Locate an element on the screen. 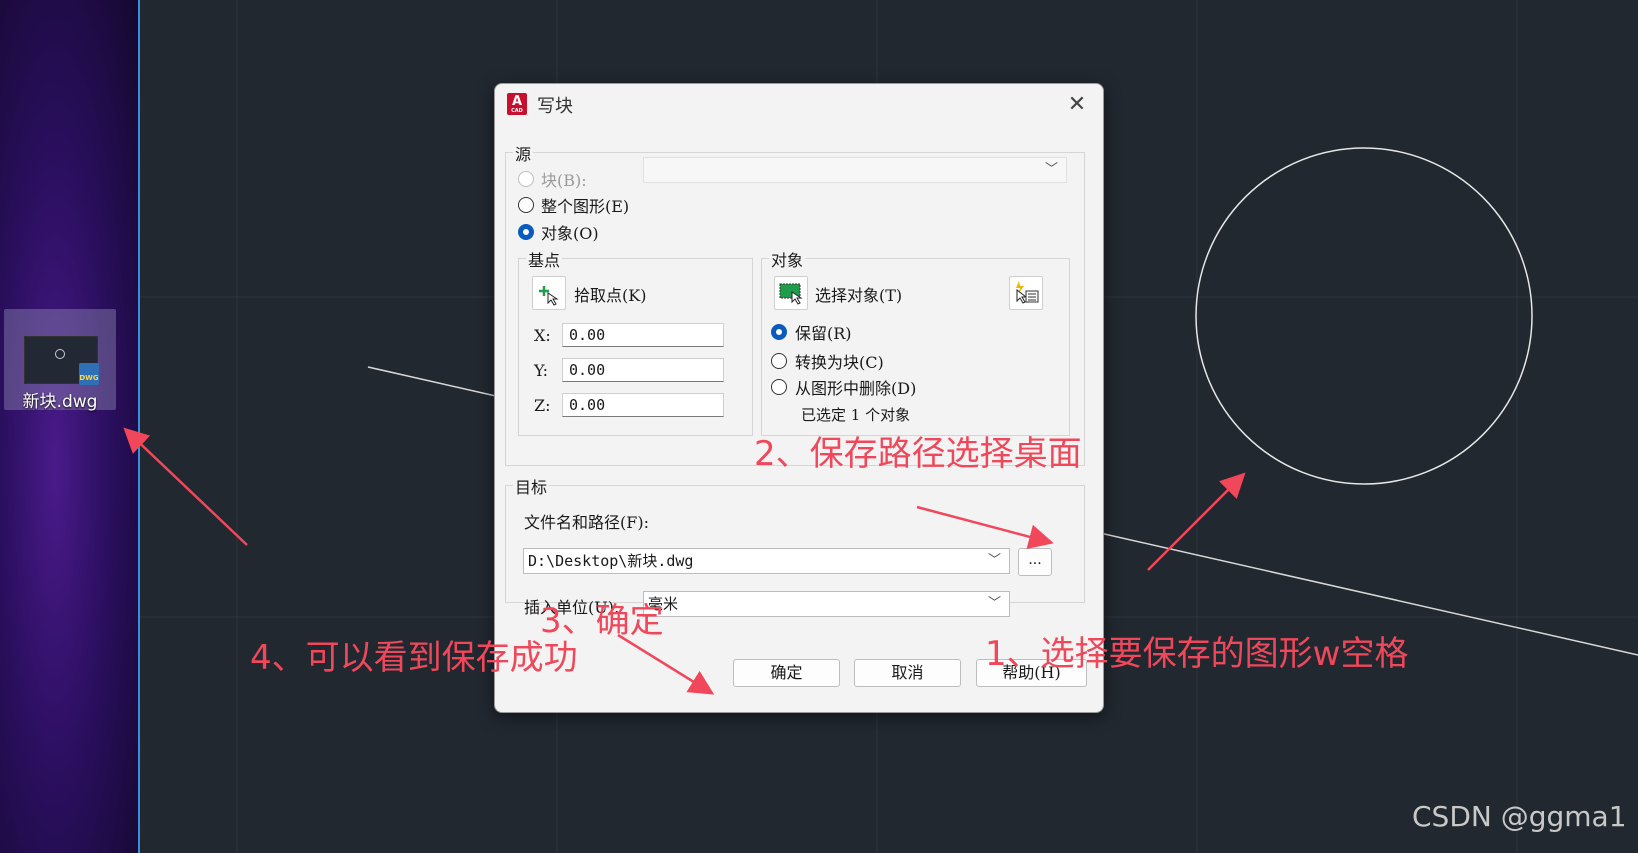 Image resolution: width=1638 pixels, height=853 pixels. quick-select-icon is located at coordinates (1027, 292).